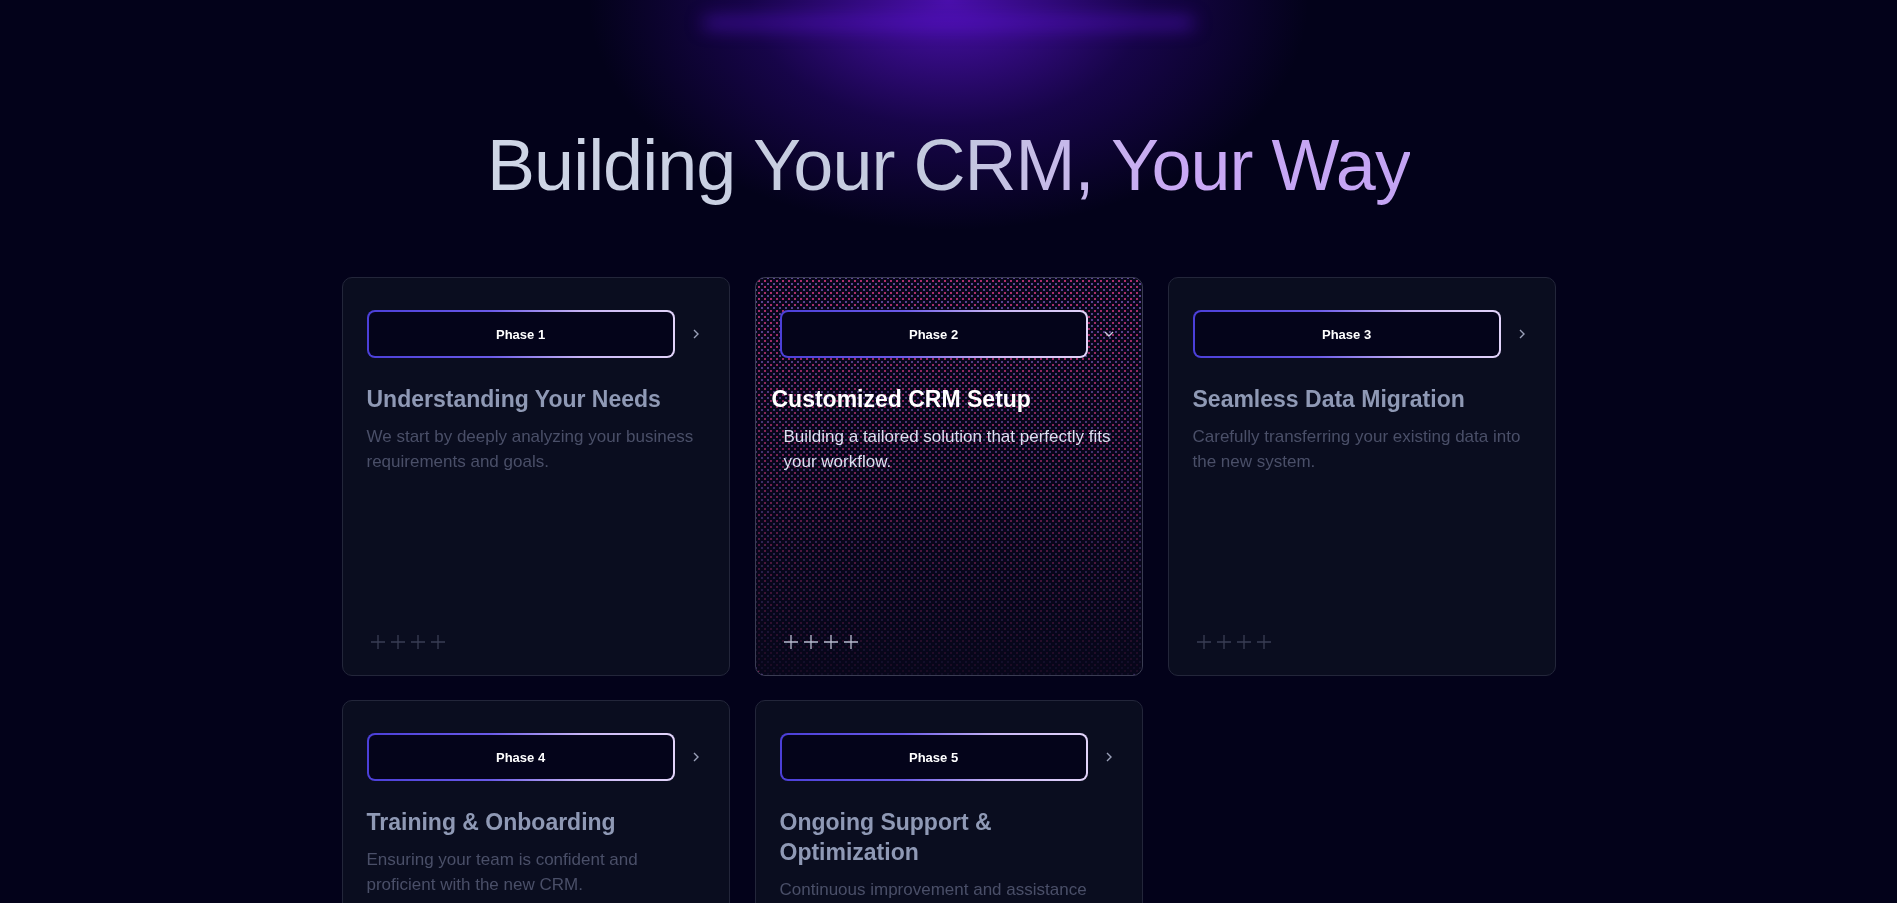 The width and height of the screenshot is (1897, 903). I want to click on phase-description: We start by deeply analyzing your business requirements and goals., so click(530, 449).